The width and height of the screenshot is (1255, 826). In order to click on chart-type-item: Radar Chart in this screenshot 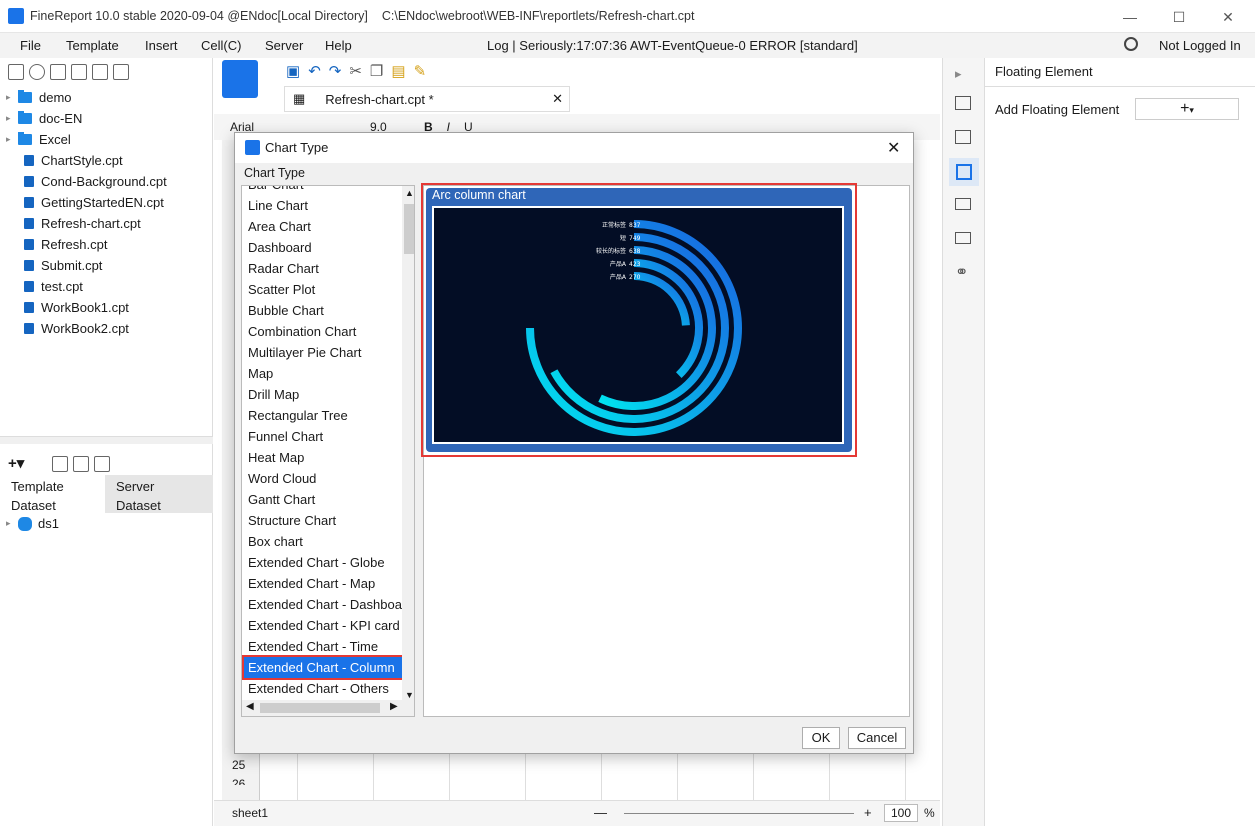, I will do `click(281, 268)`.